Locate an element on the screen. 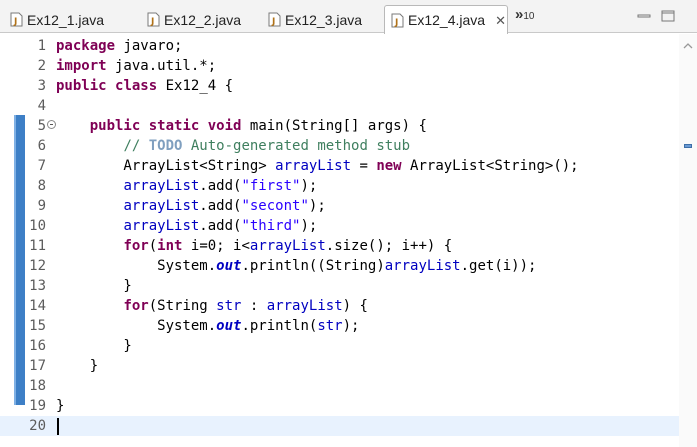  code-line: 14 for(String str : arrayList) { is located at coordinates (340, 306).